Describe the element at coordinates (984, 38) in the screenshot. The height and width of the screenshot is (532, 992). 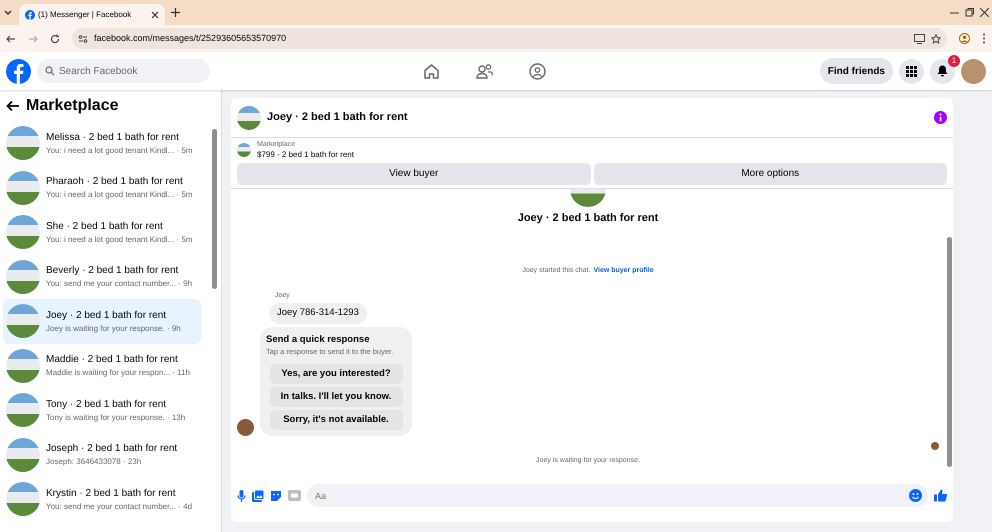
I see `more-options-icon` at that location.